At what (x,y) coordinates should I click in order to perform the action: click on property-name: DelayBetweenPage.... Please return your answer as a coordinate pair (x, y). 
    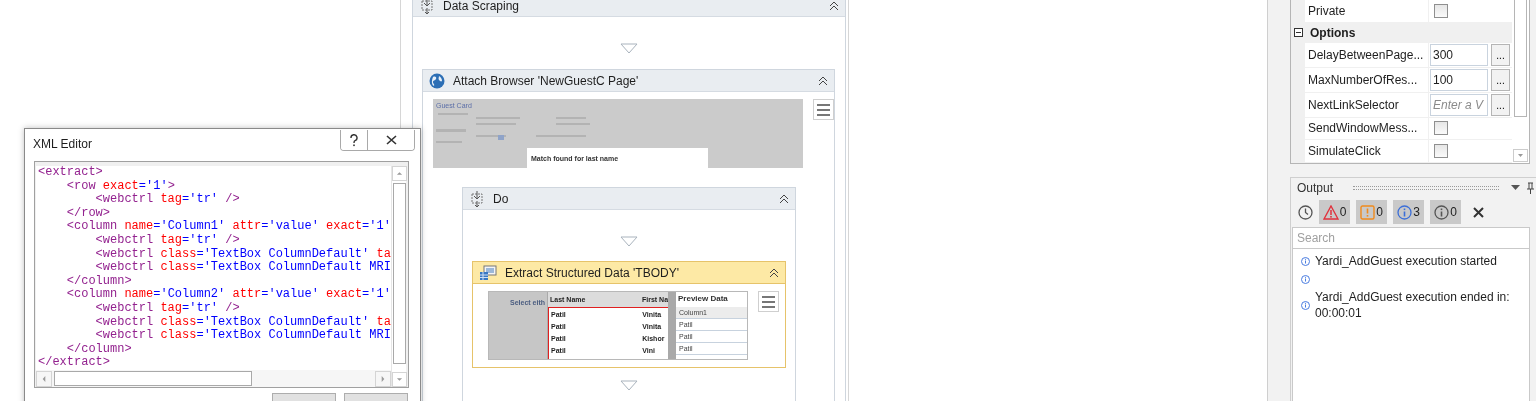
    Looking at the image, I should click on (1367, 55).